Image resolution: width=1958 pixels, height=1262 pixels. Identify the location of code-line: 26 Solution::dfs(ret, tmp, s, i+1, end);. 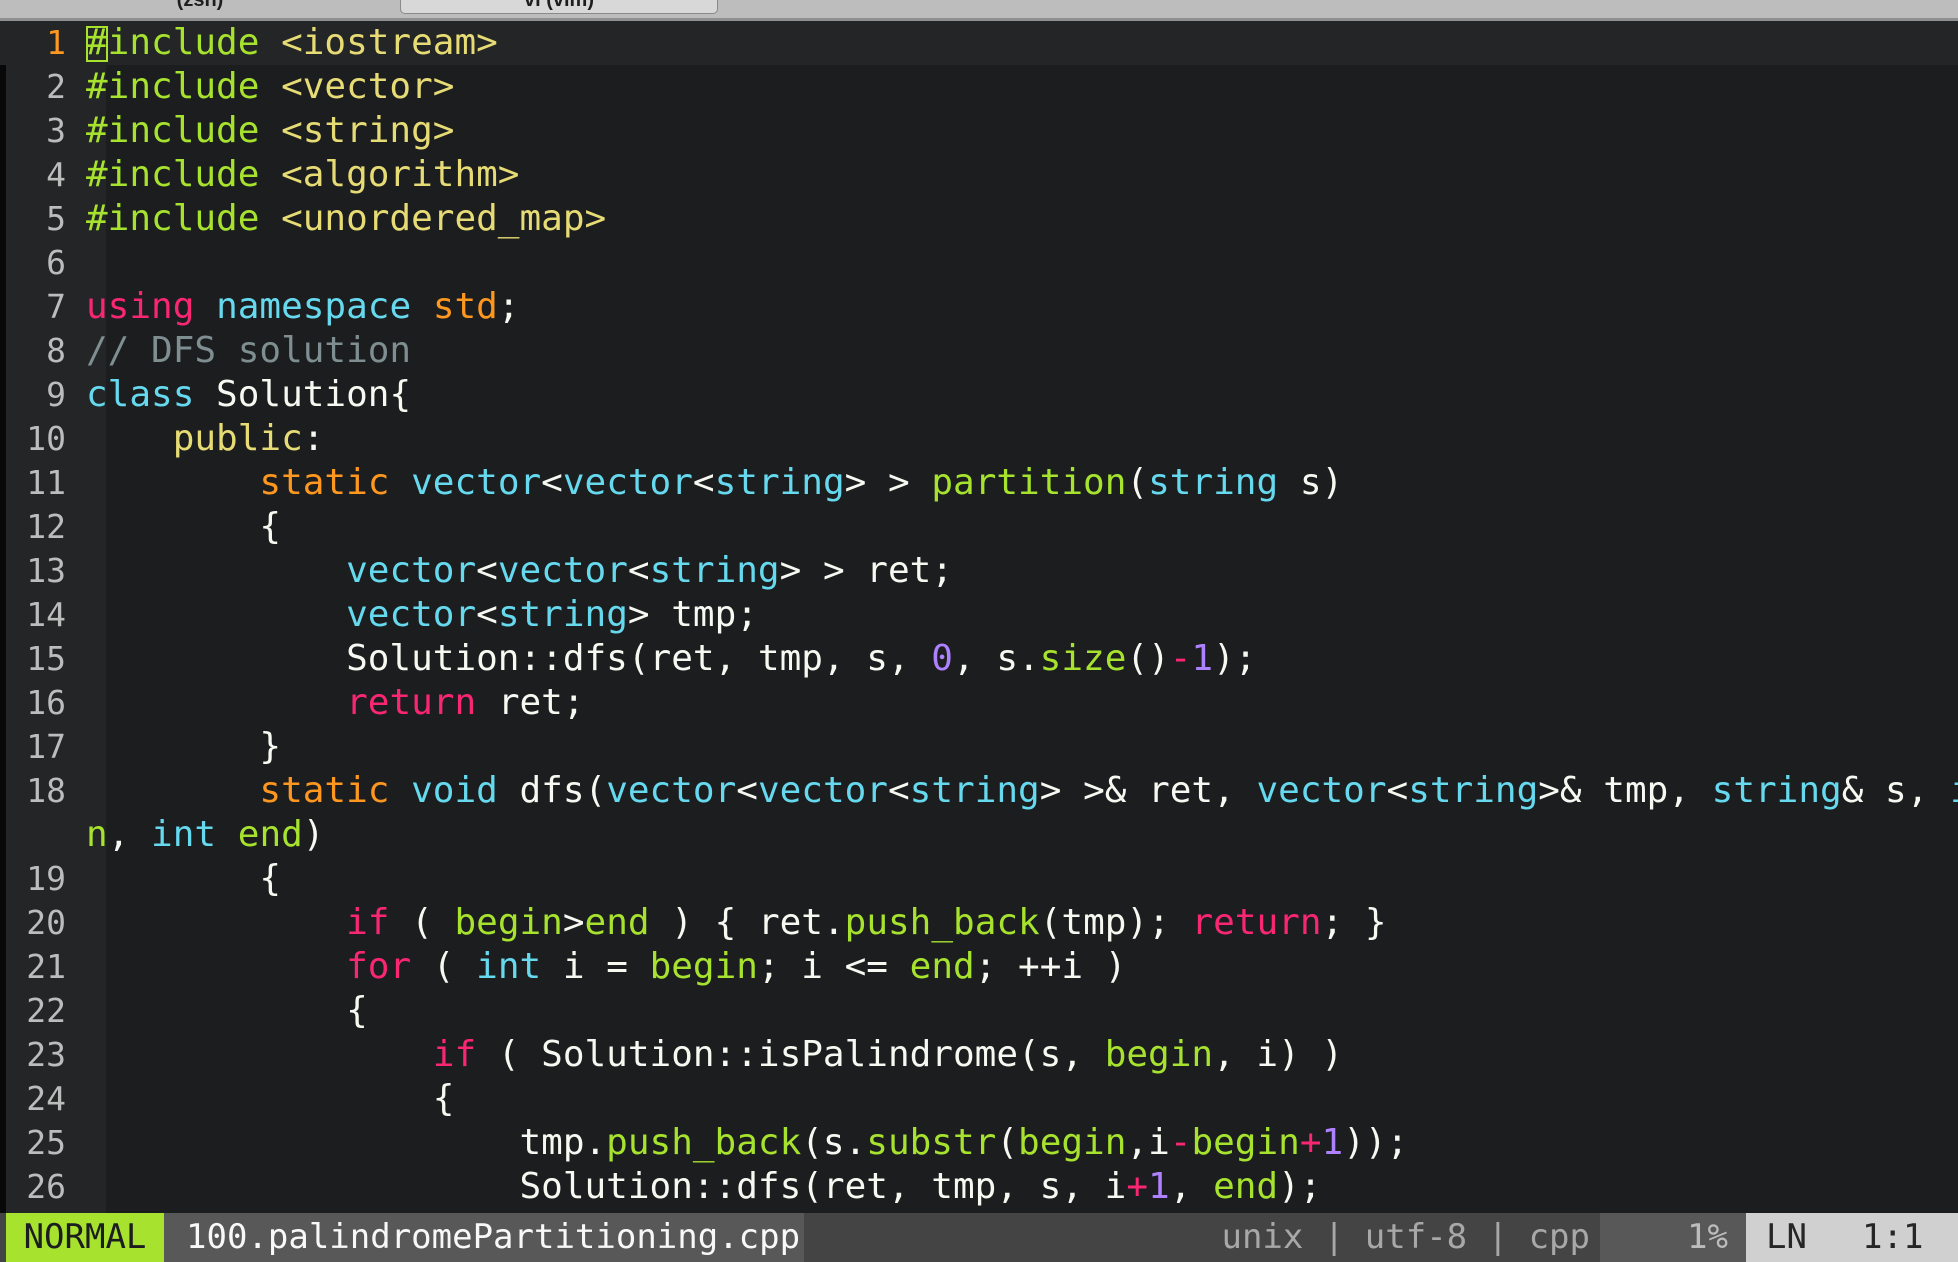
(979, 1187).